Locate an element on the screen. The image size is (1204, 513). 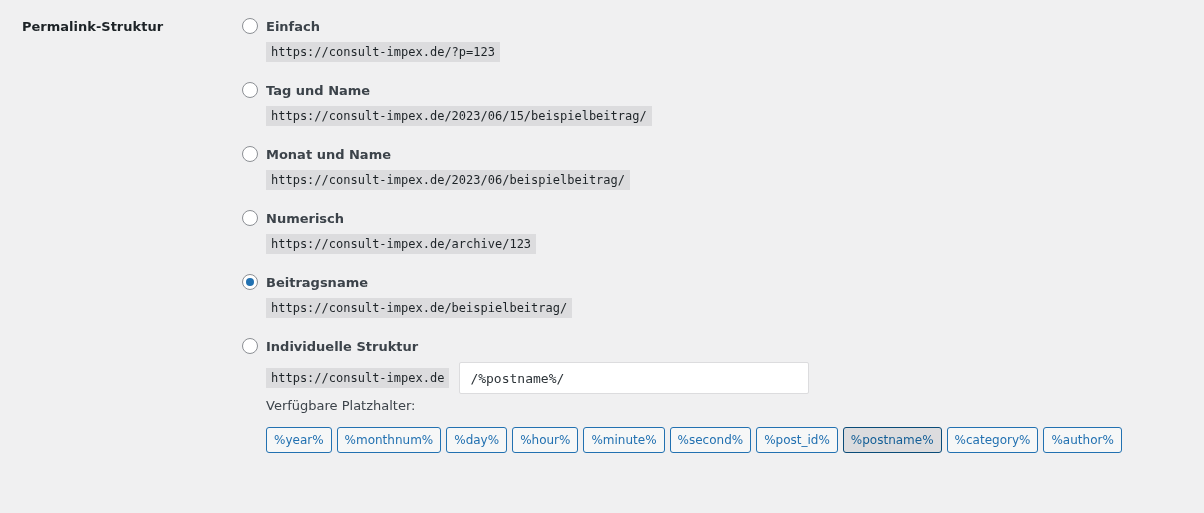
tag-button: %post_id% is located at coordinates (797, 440).